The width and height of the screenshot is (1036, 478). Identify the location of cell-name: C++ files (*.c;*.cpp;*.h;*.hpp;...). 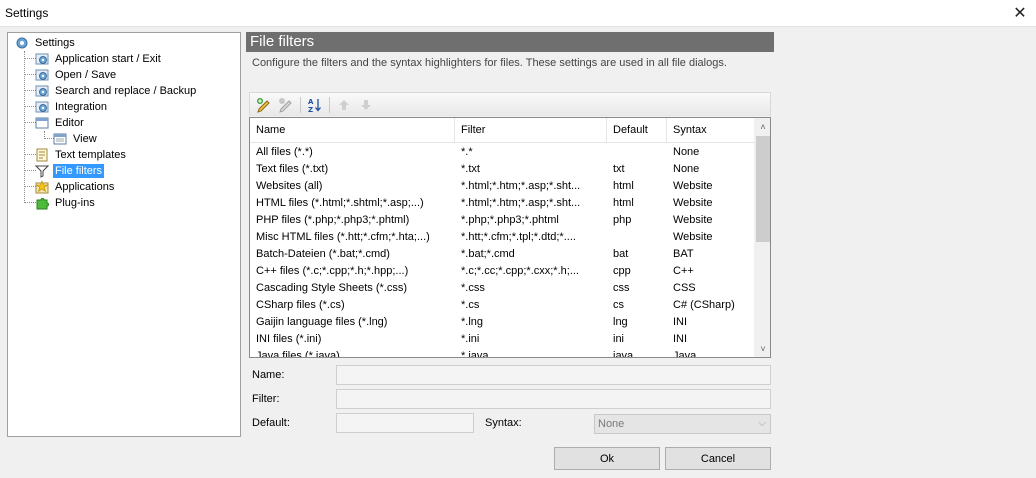
(332, 271).